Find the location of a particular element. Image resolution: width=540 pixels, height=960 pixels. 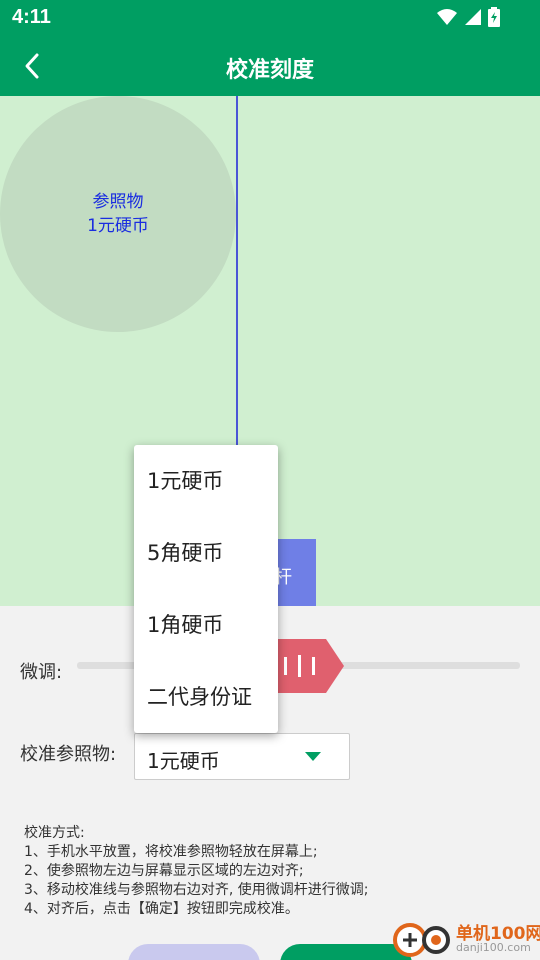

status-bar: 4:11 is located at coordinates (270, 18).